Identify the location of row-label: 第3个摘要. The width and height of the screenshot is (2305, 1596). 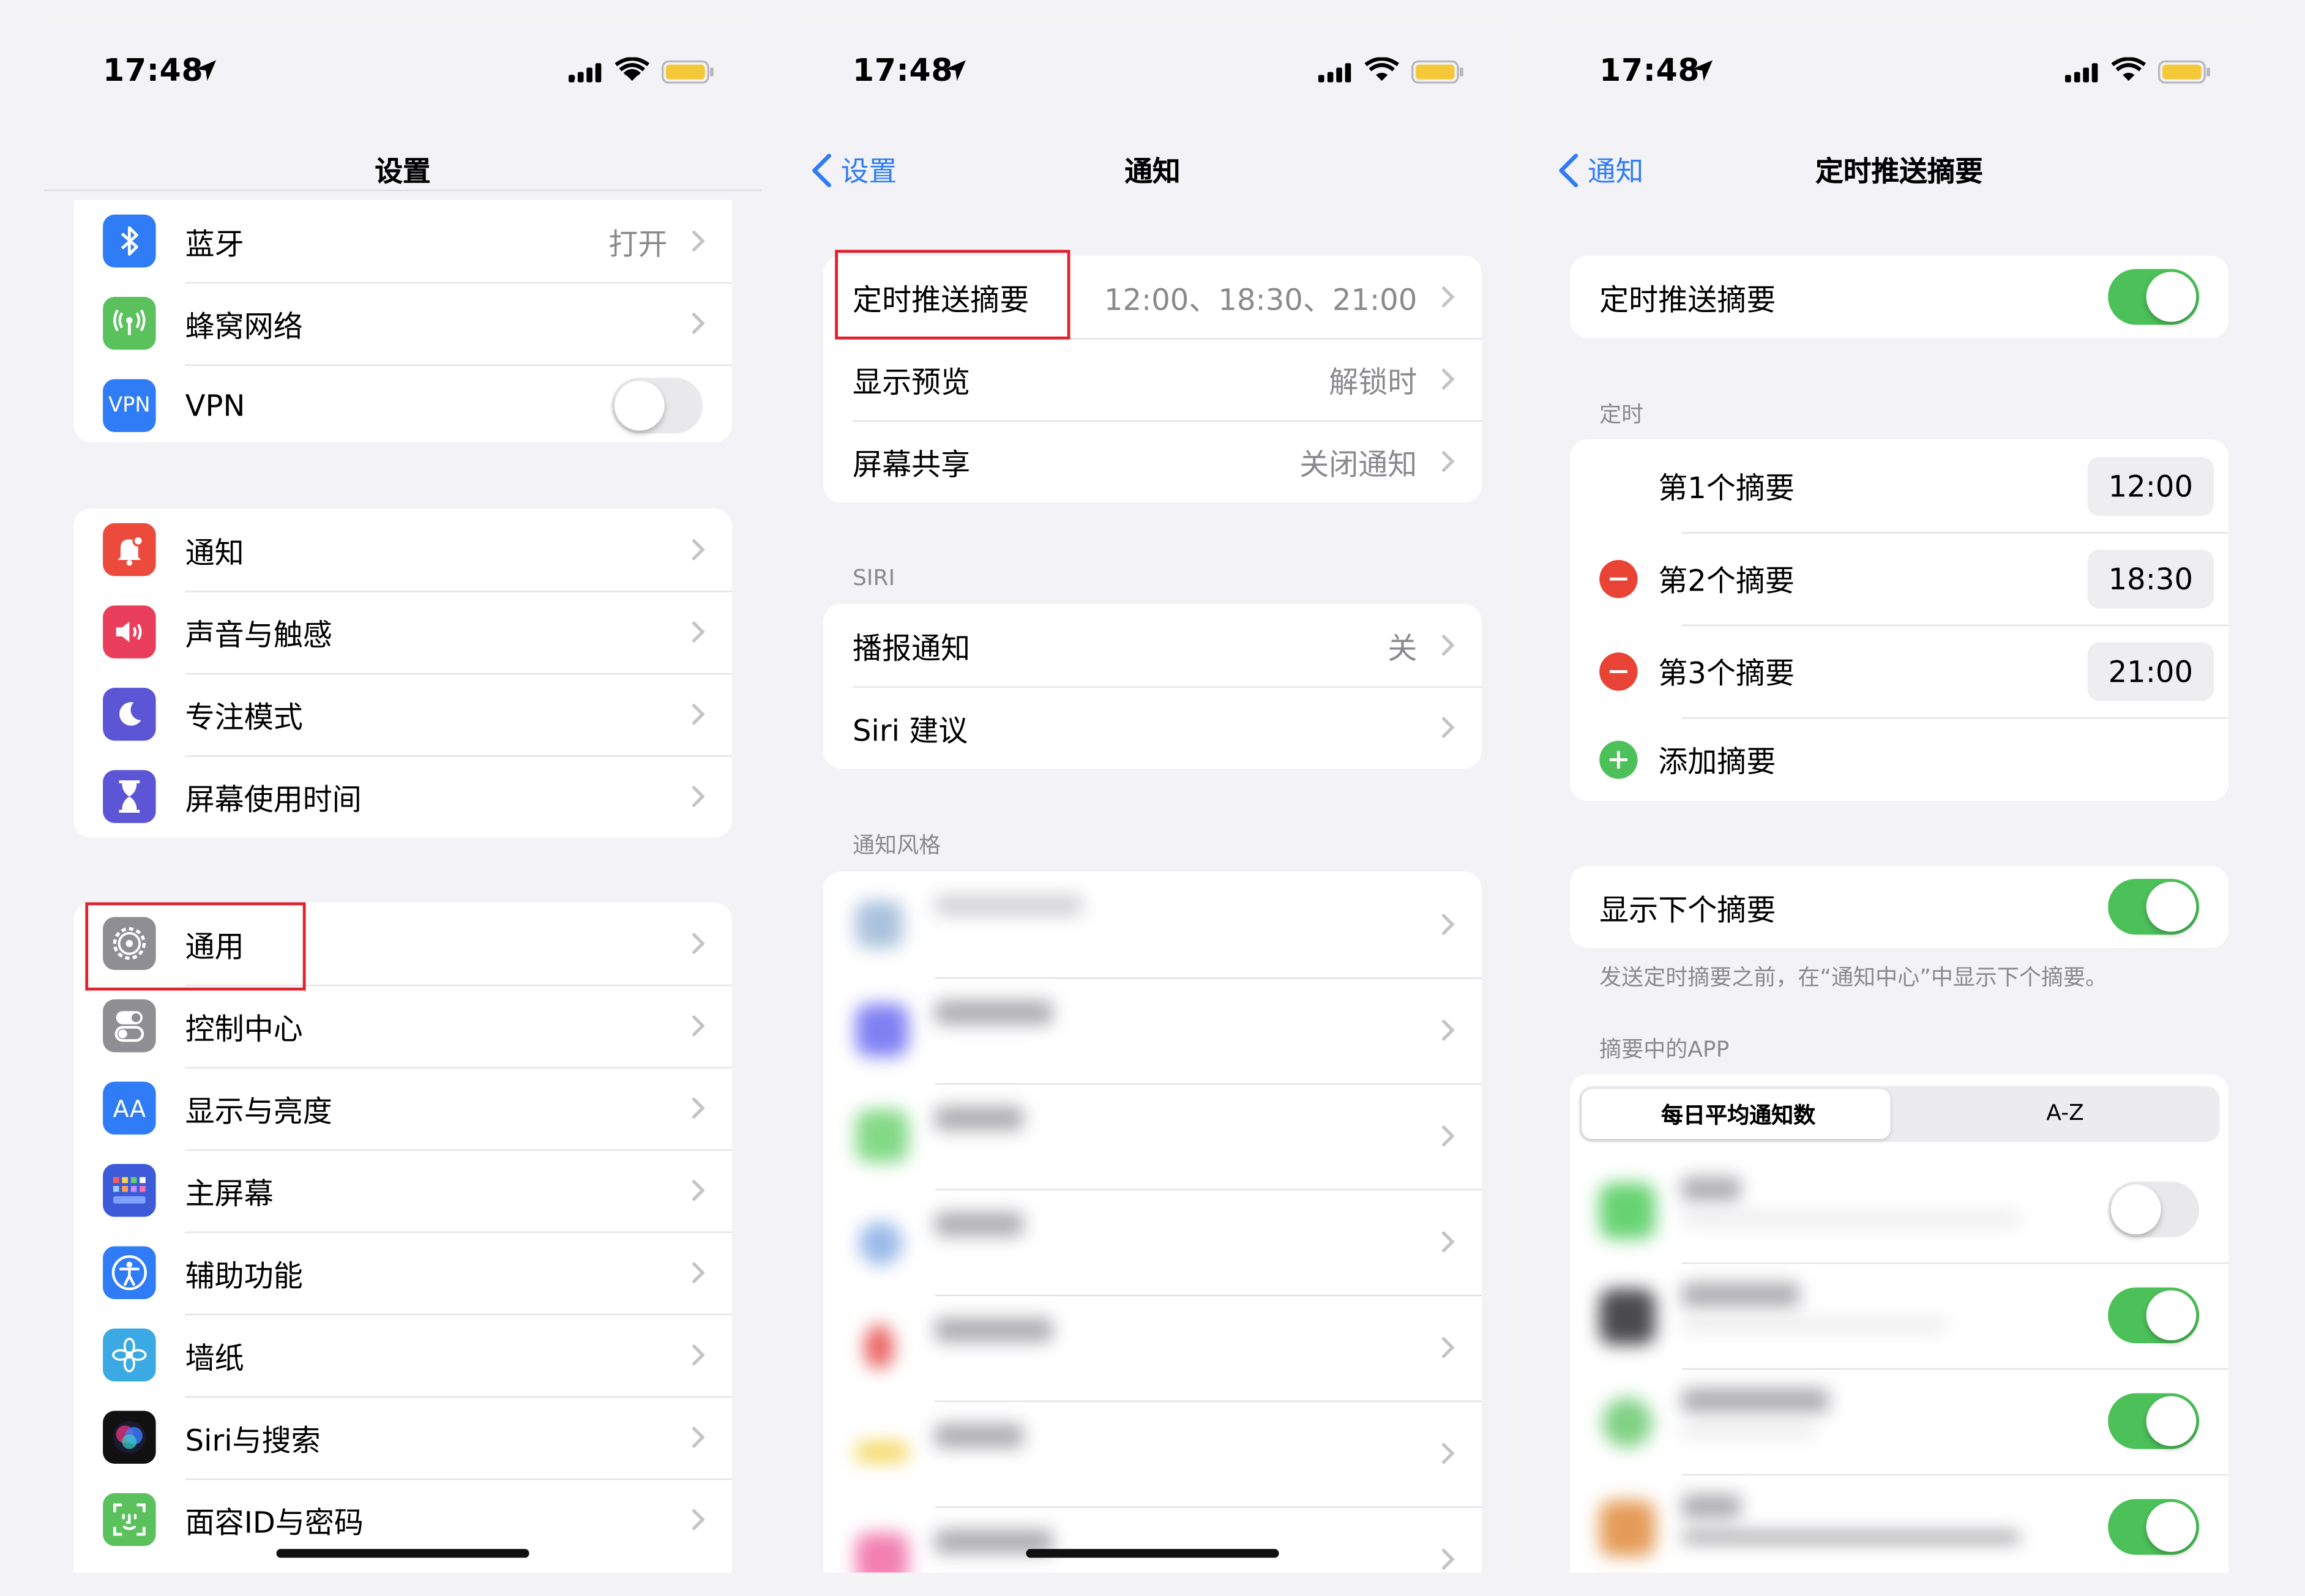
(1726, 673).